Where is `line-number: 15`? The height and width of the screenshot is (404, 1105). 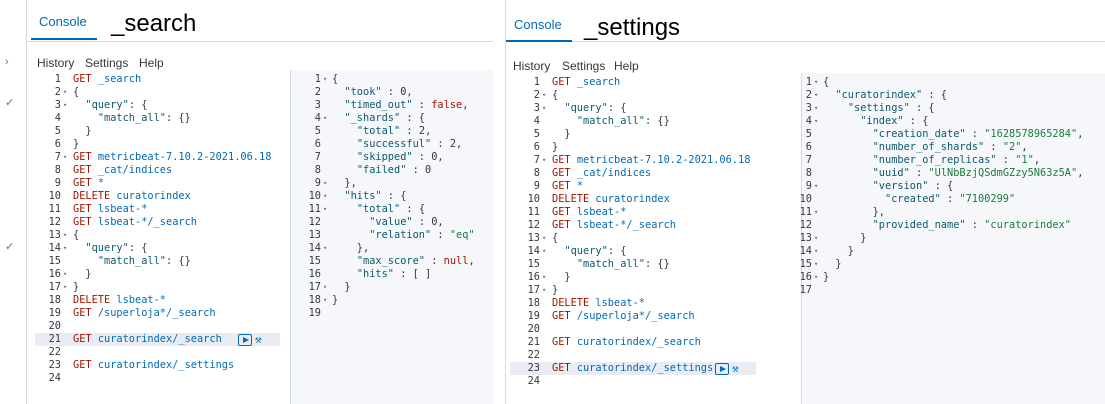 line-number: 15 is located at coordinates (54, 261).